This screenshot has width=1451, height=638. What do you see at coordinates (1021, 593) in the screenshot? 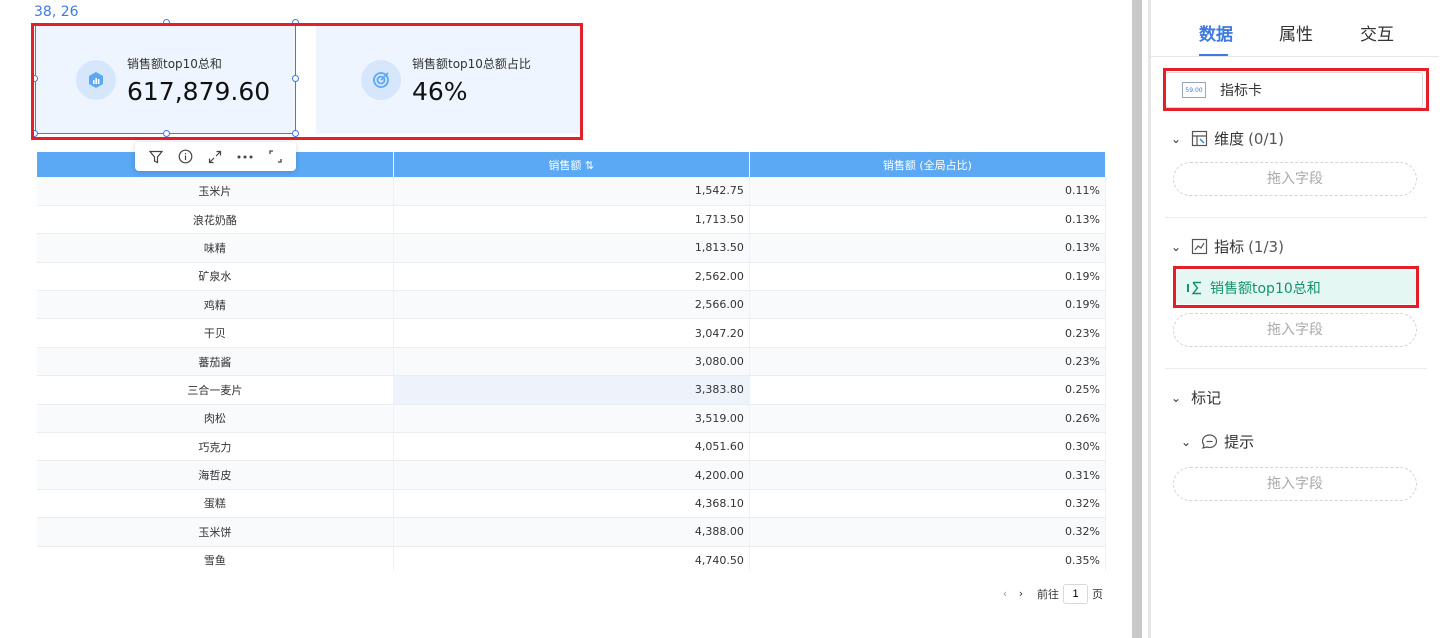
I see `next-page-icon: ›` at bounding box center [1021, 593].